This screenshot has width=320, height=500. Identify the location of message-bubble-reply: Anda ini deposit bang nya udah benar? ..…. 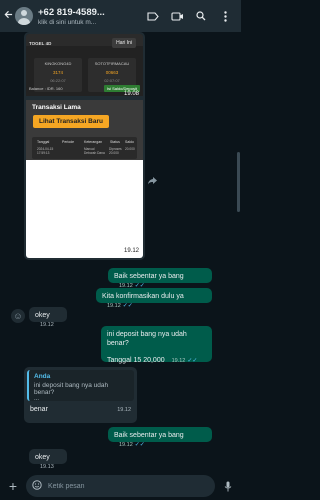
(80, 395).